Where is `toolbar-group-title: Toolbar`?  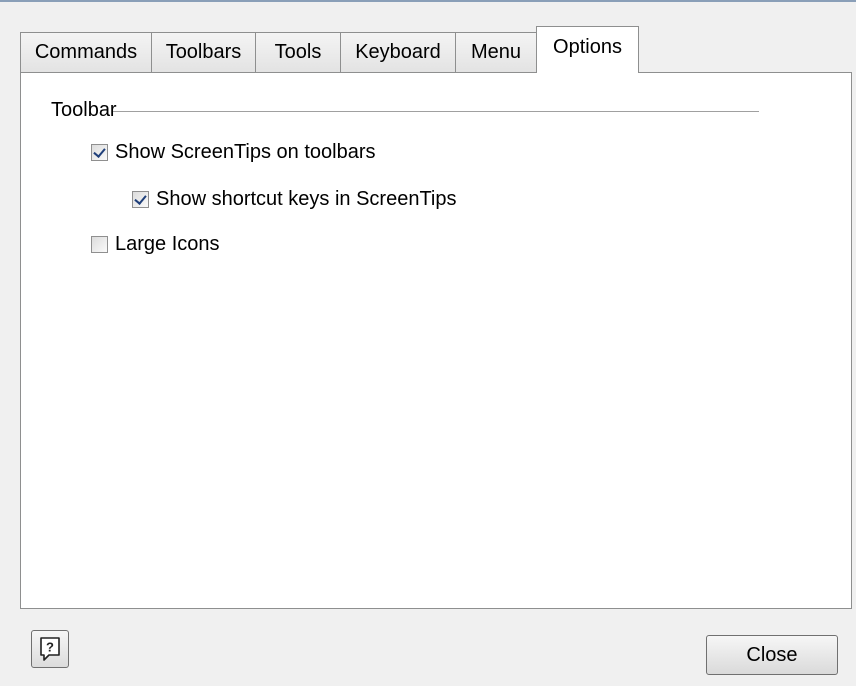 toolbar-group-title: Toolbar is located at coordinates (87, 110).